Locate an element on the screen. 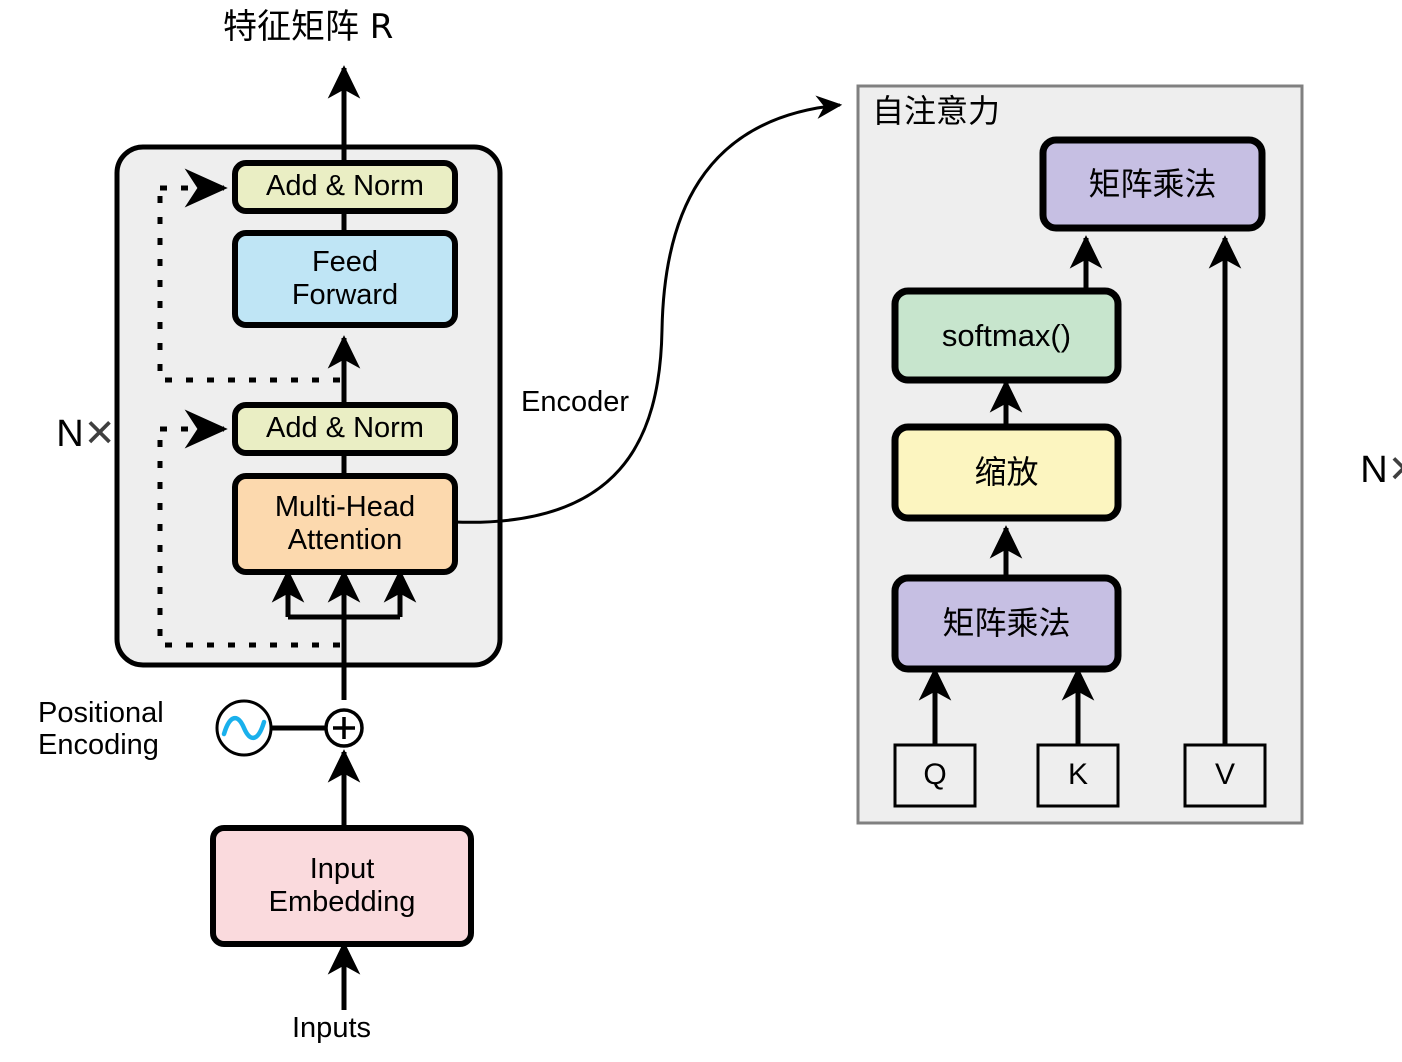 This screenshot has height=1062, width=1402. repeat-left: N✕ is located at coordinates (65, 433).